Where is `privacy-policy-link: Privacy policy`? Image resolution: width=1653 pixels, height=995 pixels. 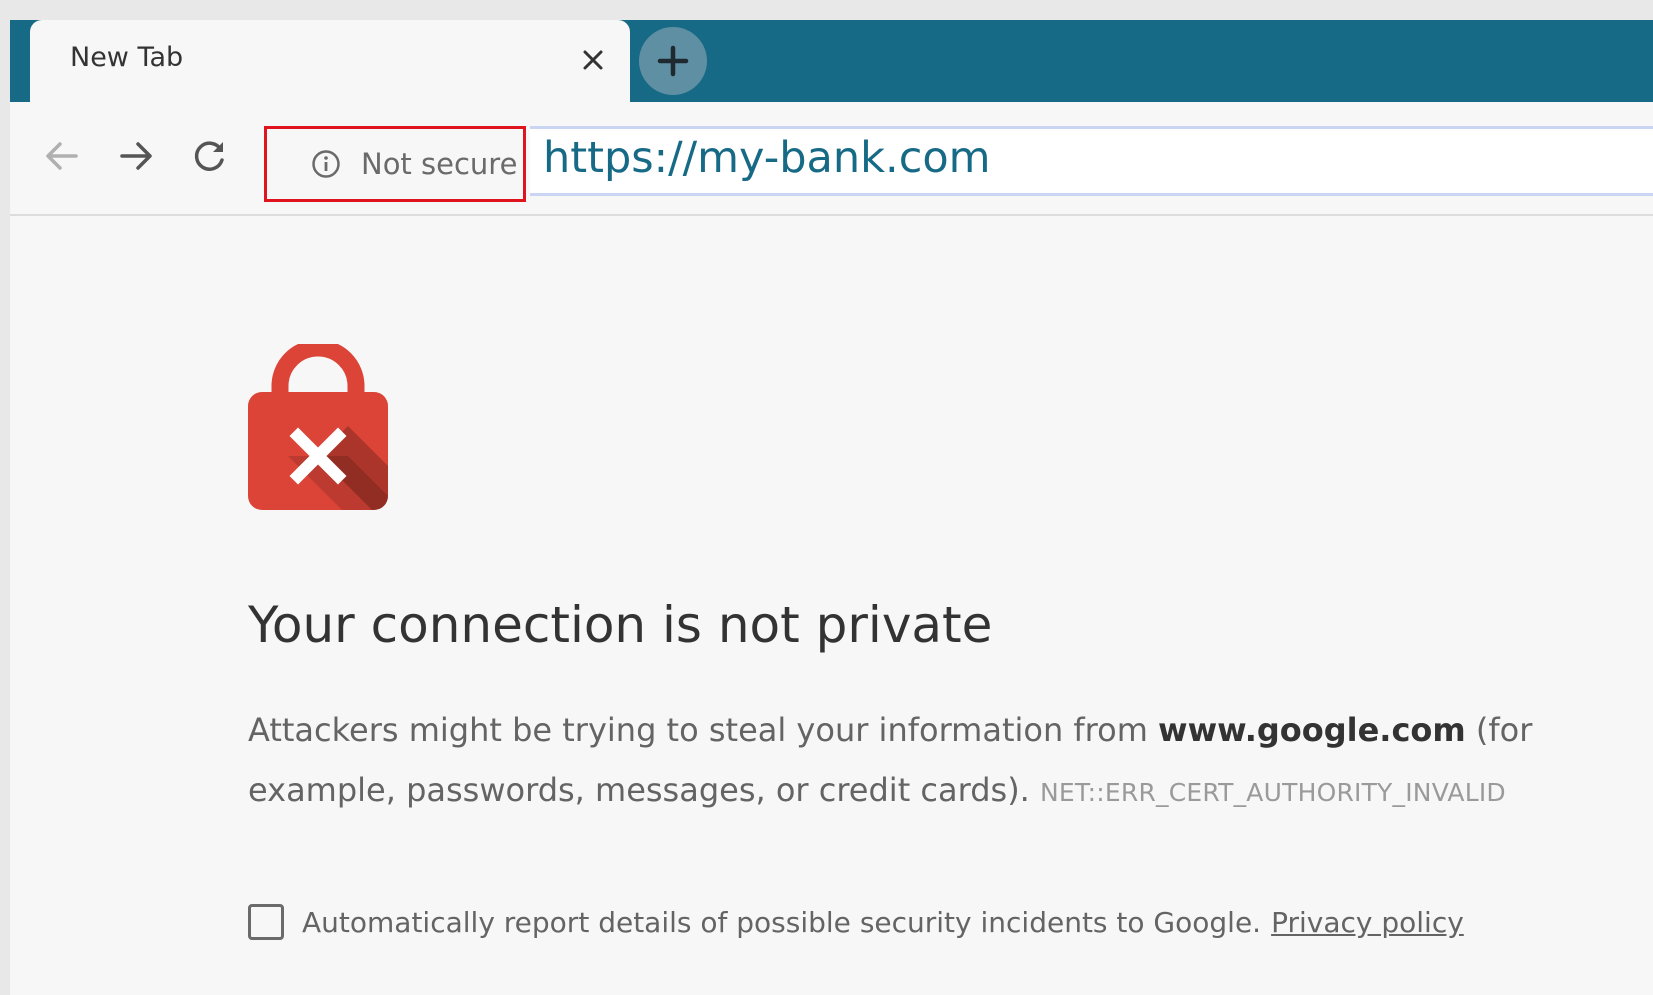 privacy-policy-link: Privacy policy is located at coordinates (1367, 922).